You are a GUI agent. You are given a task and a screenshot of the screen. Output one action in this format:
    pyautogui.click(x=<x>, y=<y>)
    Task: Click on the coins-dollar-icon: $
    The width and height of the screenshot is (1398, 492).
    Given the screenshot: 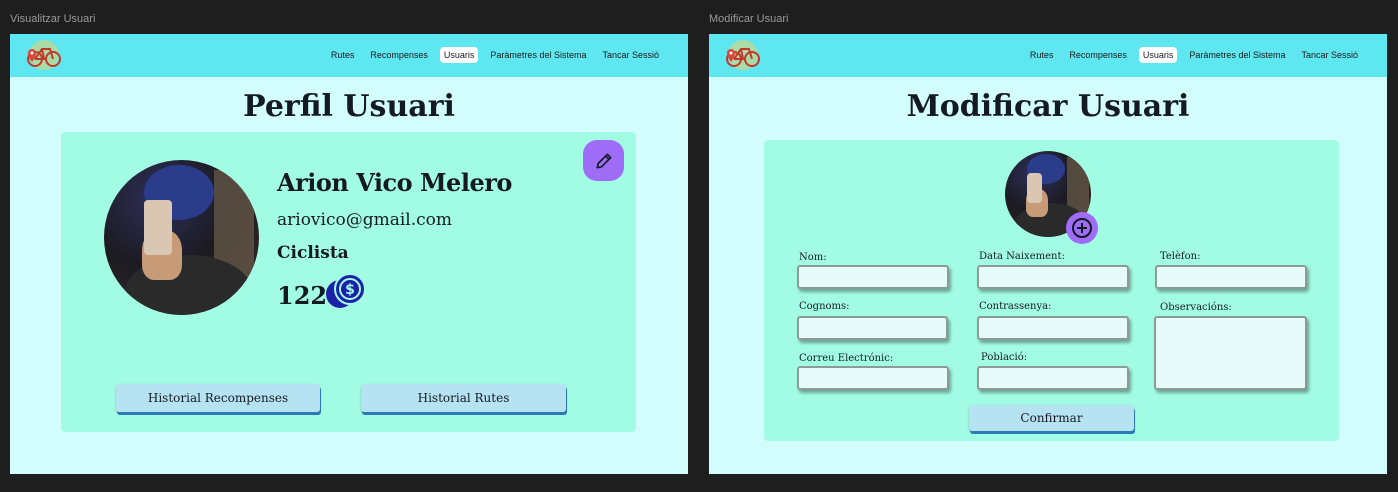 What is the action you would take?
    pyautogui.click(x=346, y=290)
    